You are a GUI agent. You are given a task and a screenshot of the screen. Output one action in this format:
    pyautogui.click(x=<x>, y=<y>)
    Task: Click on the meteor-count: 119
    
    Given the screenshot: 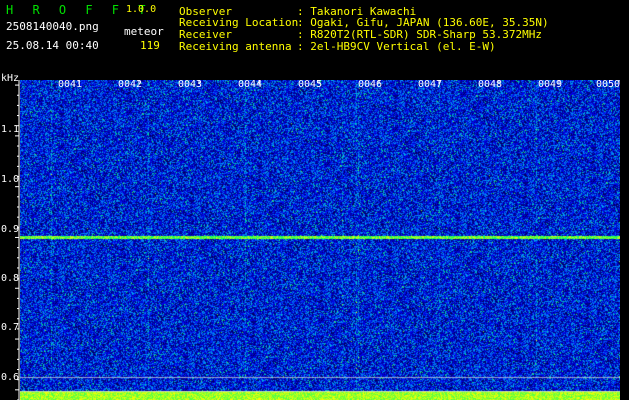 What is the action you would take?
    pyautogui.click(x=150, y=45)
    